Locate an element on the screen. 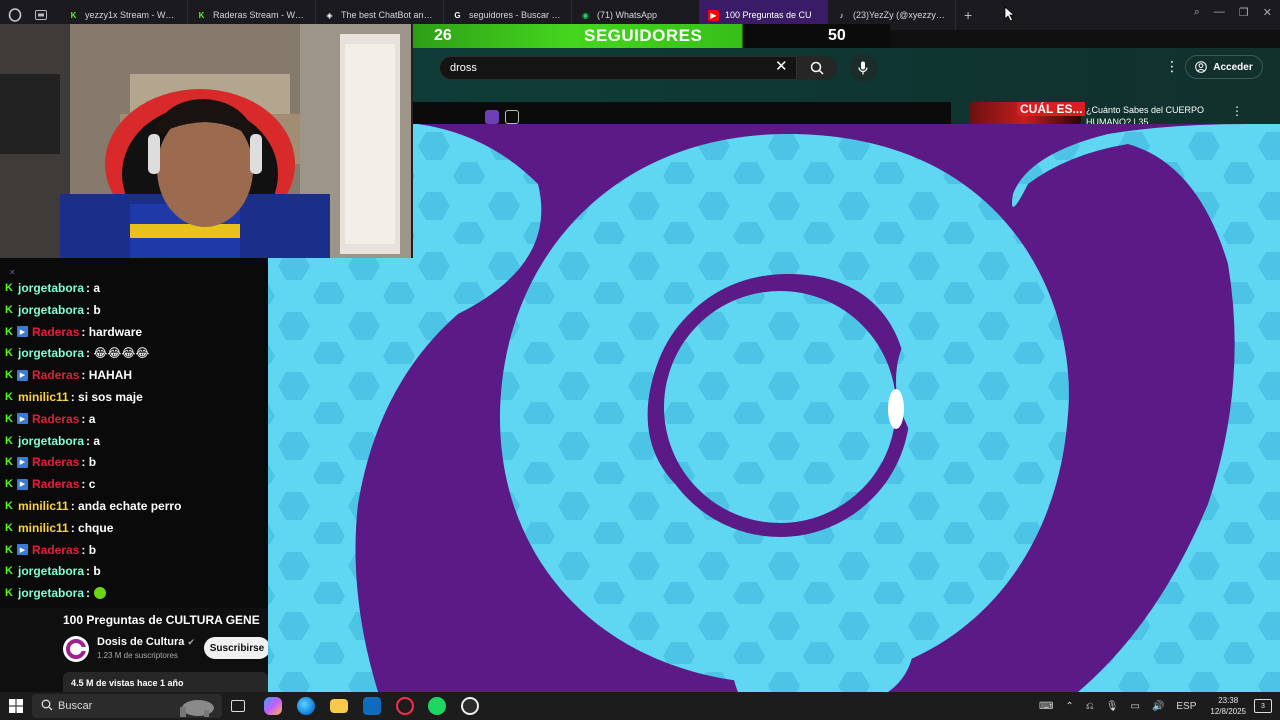 The image size is (1280, 720). close-icon: ✕ is located at coordinates (1267, 12).